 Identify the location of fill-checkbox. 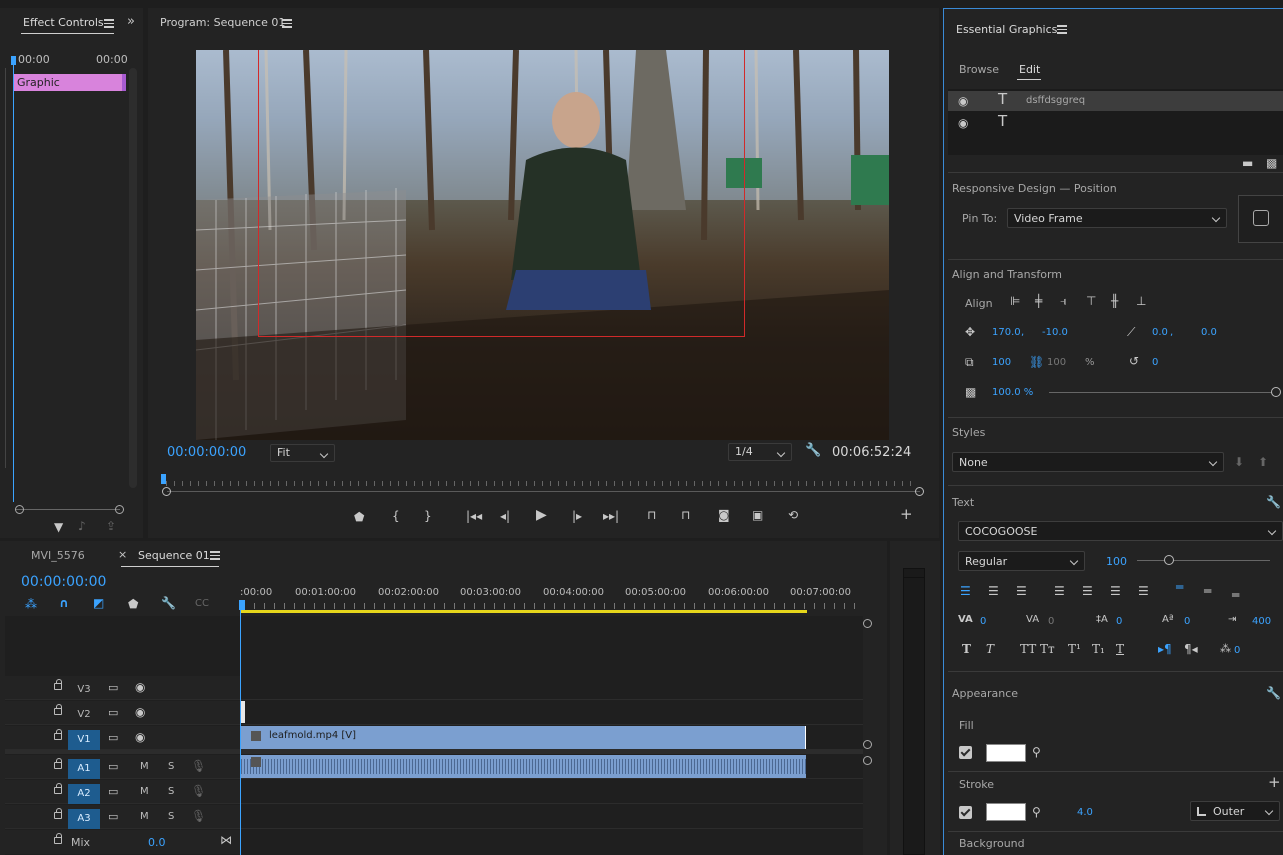
(965, 752).